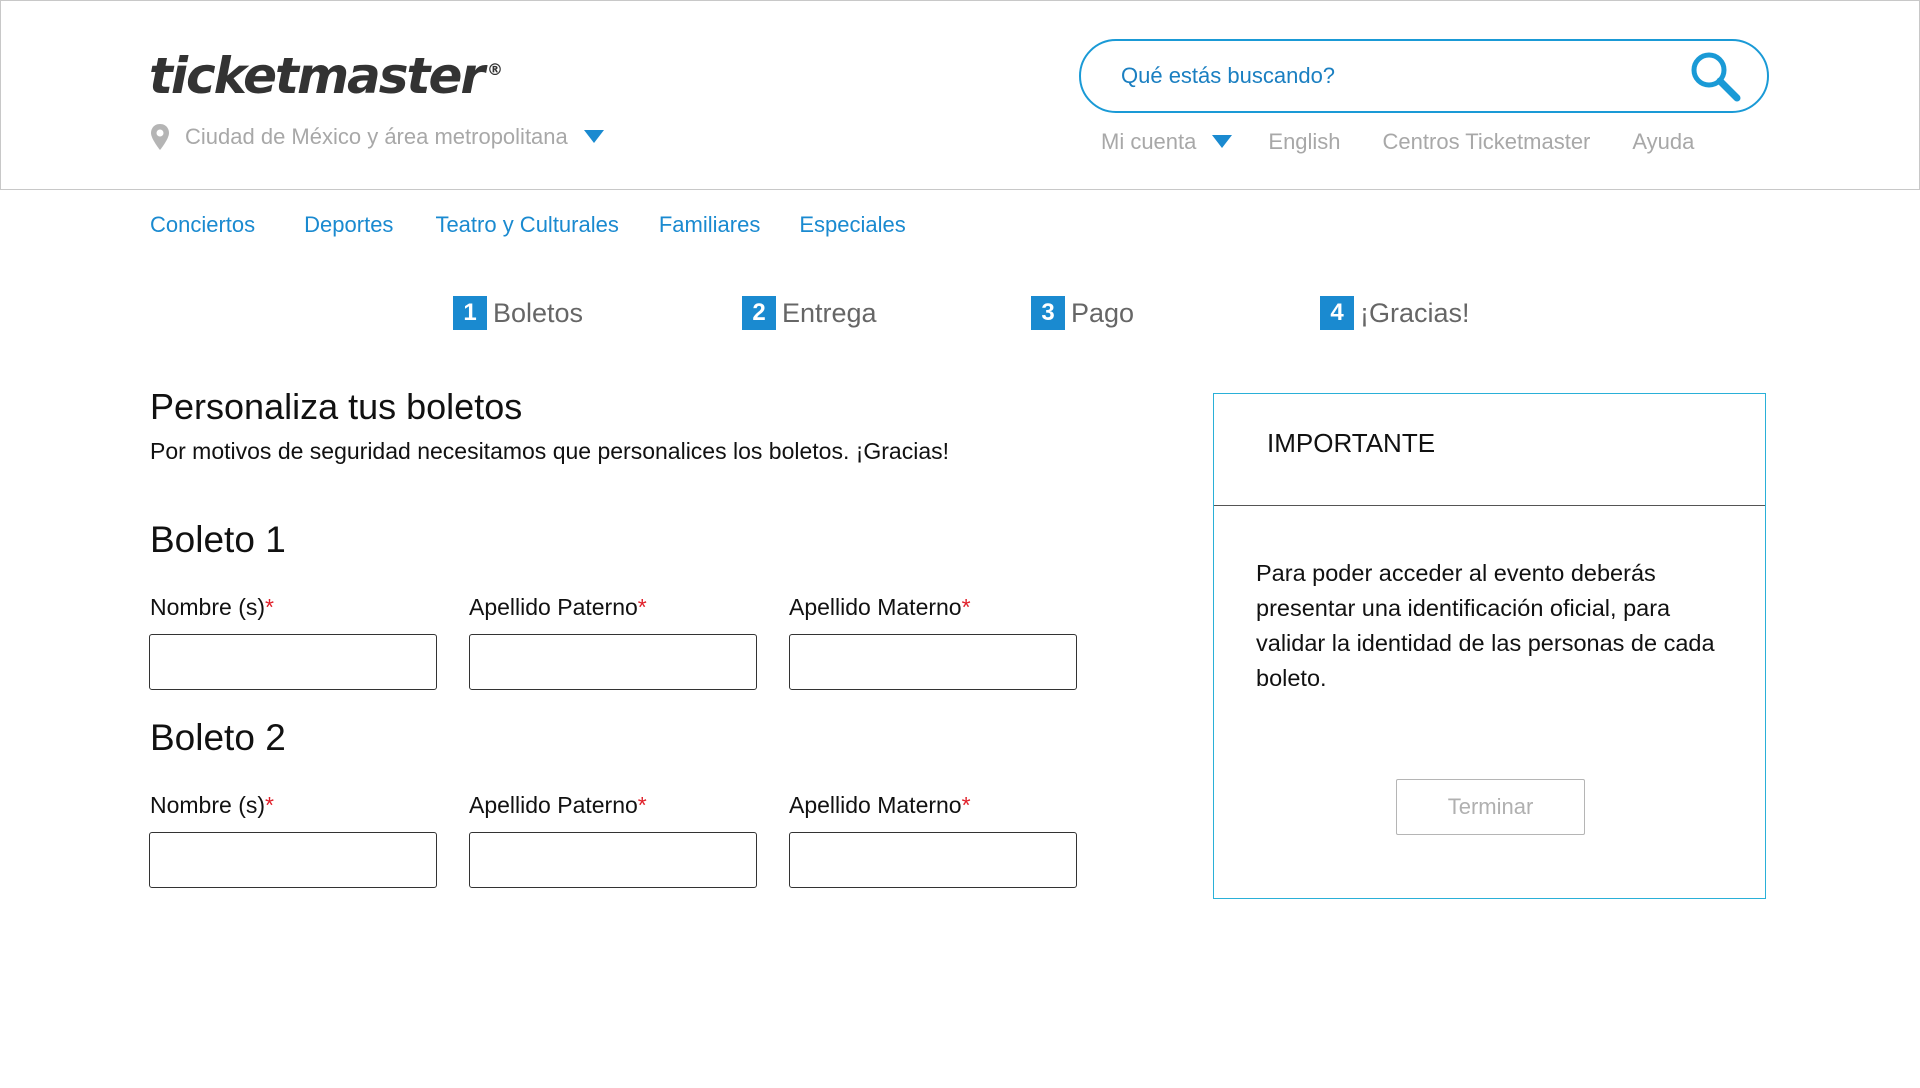 The width and height of the screenshot is (1920, 1088). I want to click on step-label: Entrega, so click(829, 312).